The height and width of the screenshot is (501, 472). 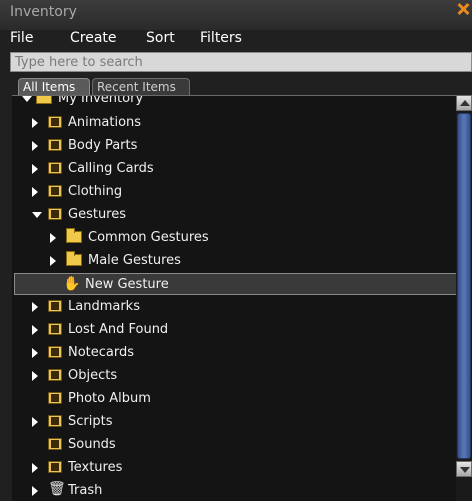 I want to click on tree-item-new-gesture: ✋ New Gesture, so click(x=241, y=284).